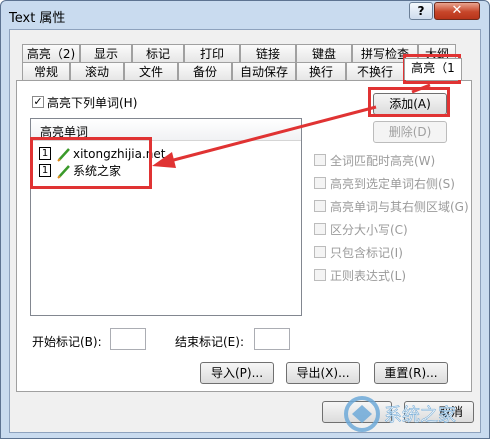  I want to click on watermark-logo: 系统之家, so click(412, 414).